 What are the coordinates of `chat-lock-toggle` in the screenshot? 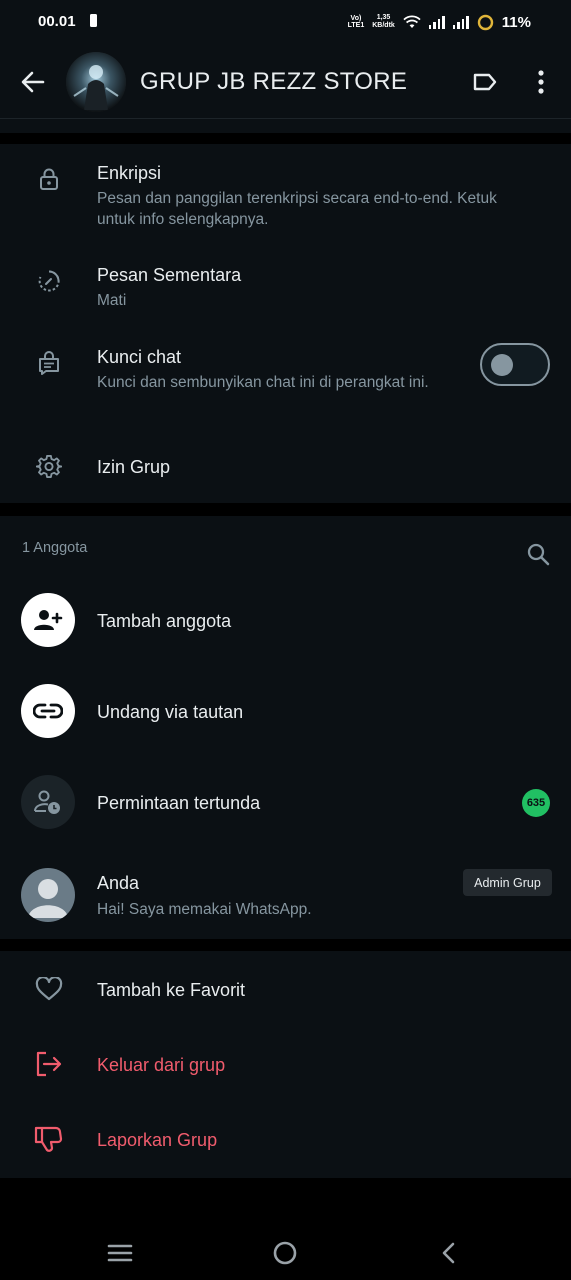 It's located at (515, 364).